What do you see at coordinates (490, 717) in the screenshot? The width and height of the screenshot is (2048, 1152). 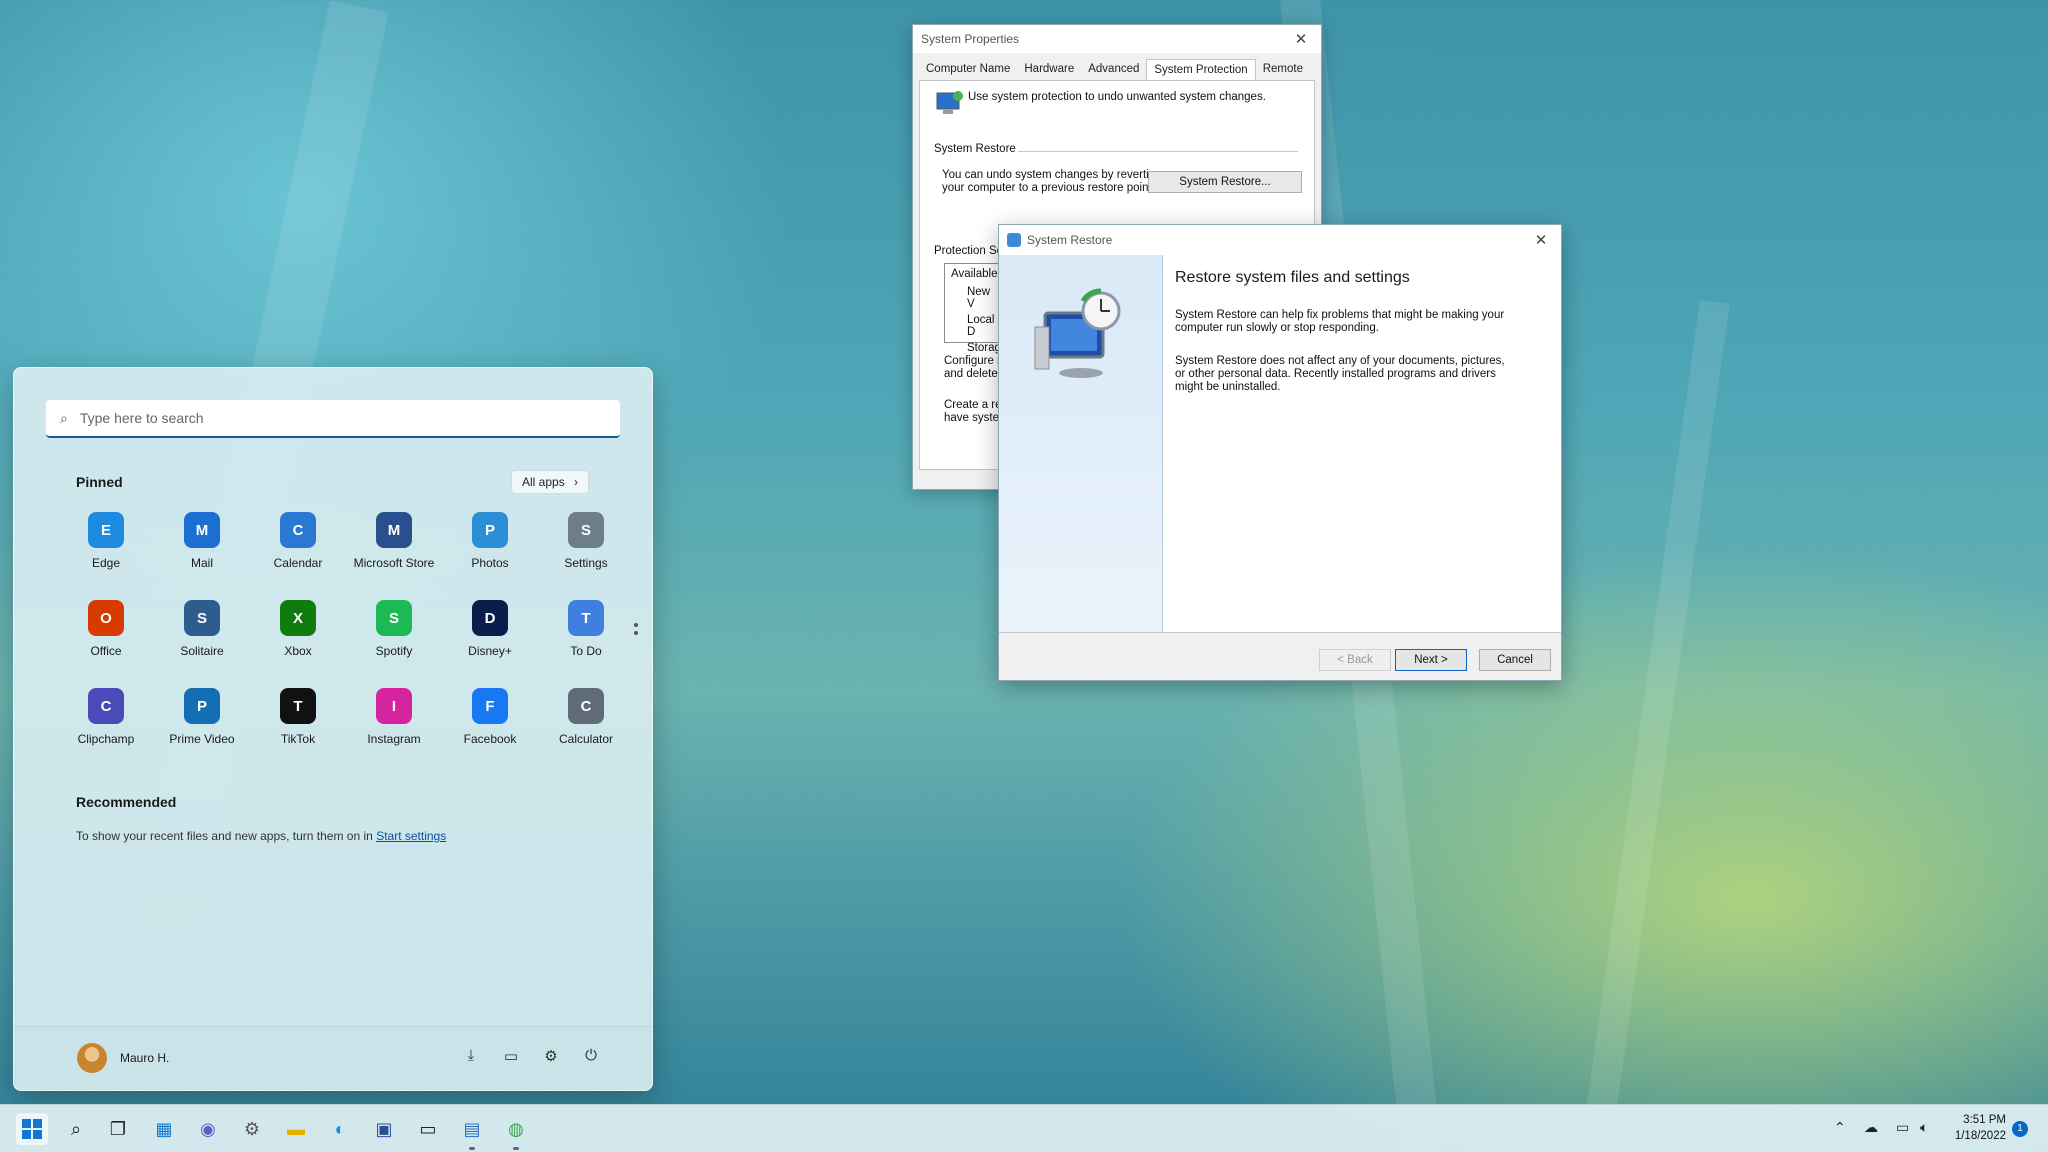 I see `pinned-app-facebook: F Facebook` at bounding box center [490, 717].